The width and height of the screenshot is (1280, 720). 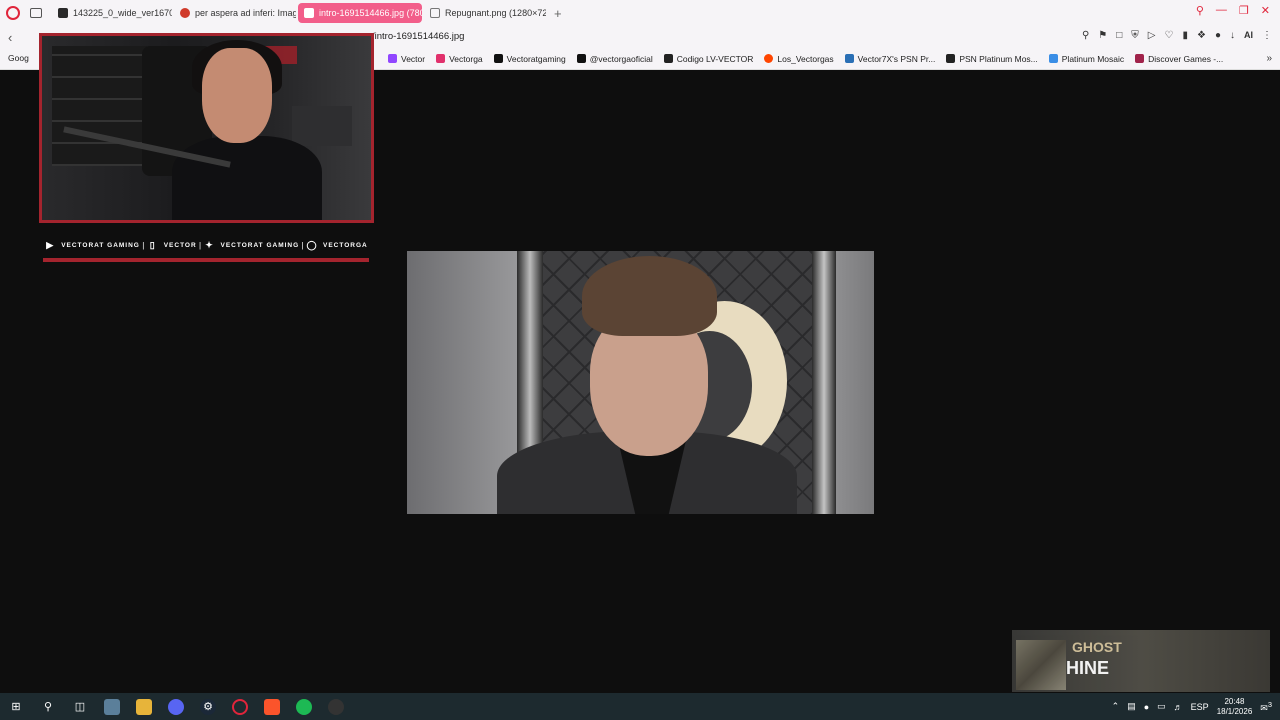 What do you see at coordinates (240, 706) in the screenshot?
I see `opera-icon` at bounding box center [240, 706].